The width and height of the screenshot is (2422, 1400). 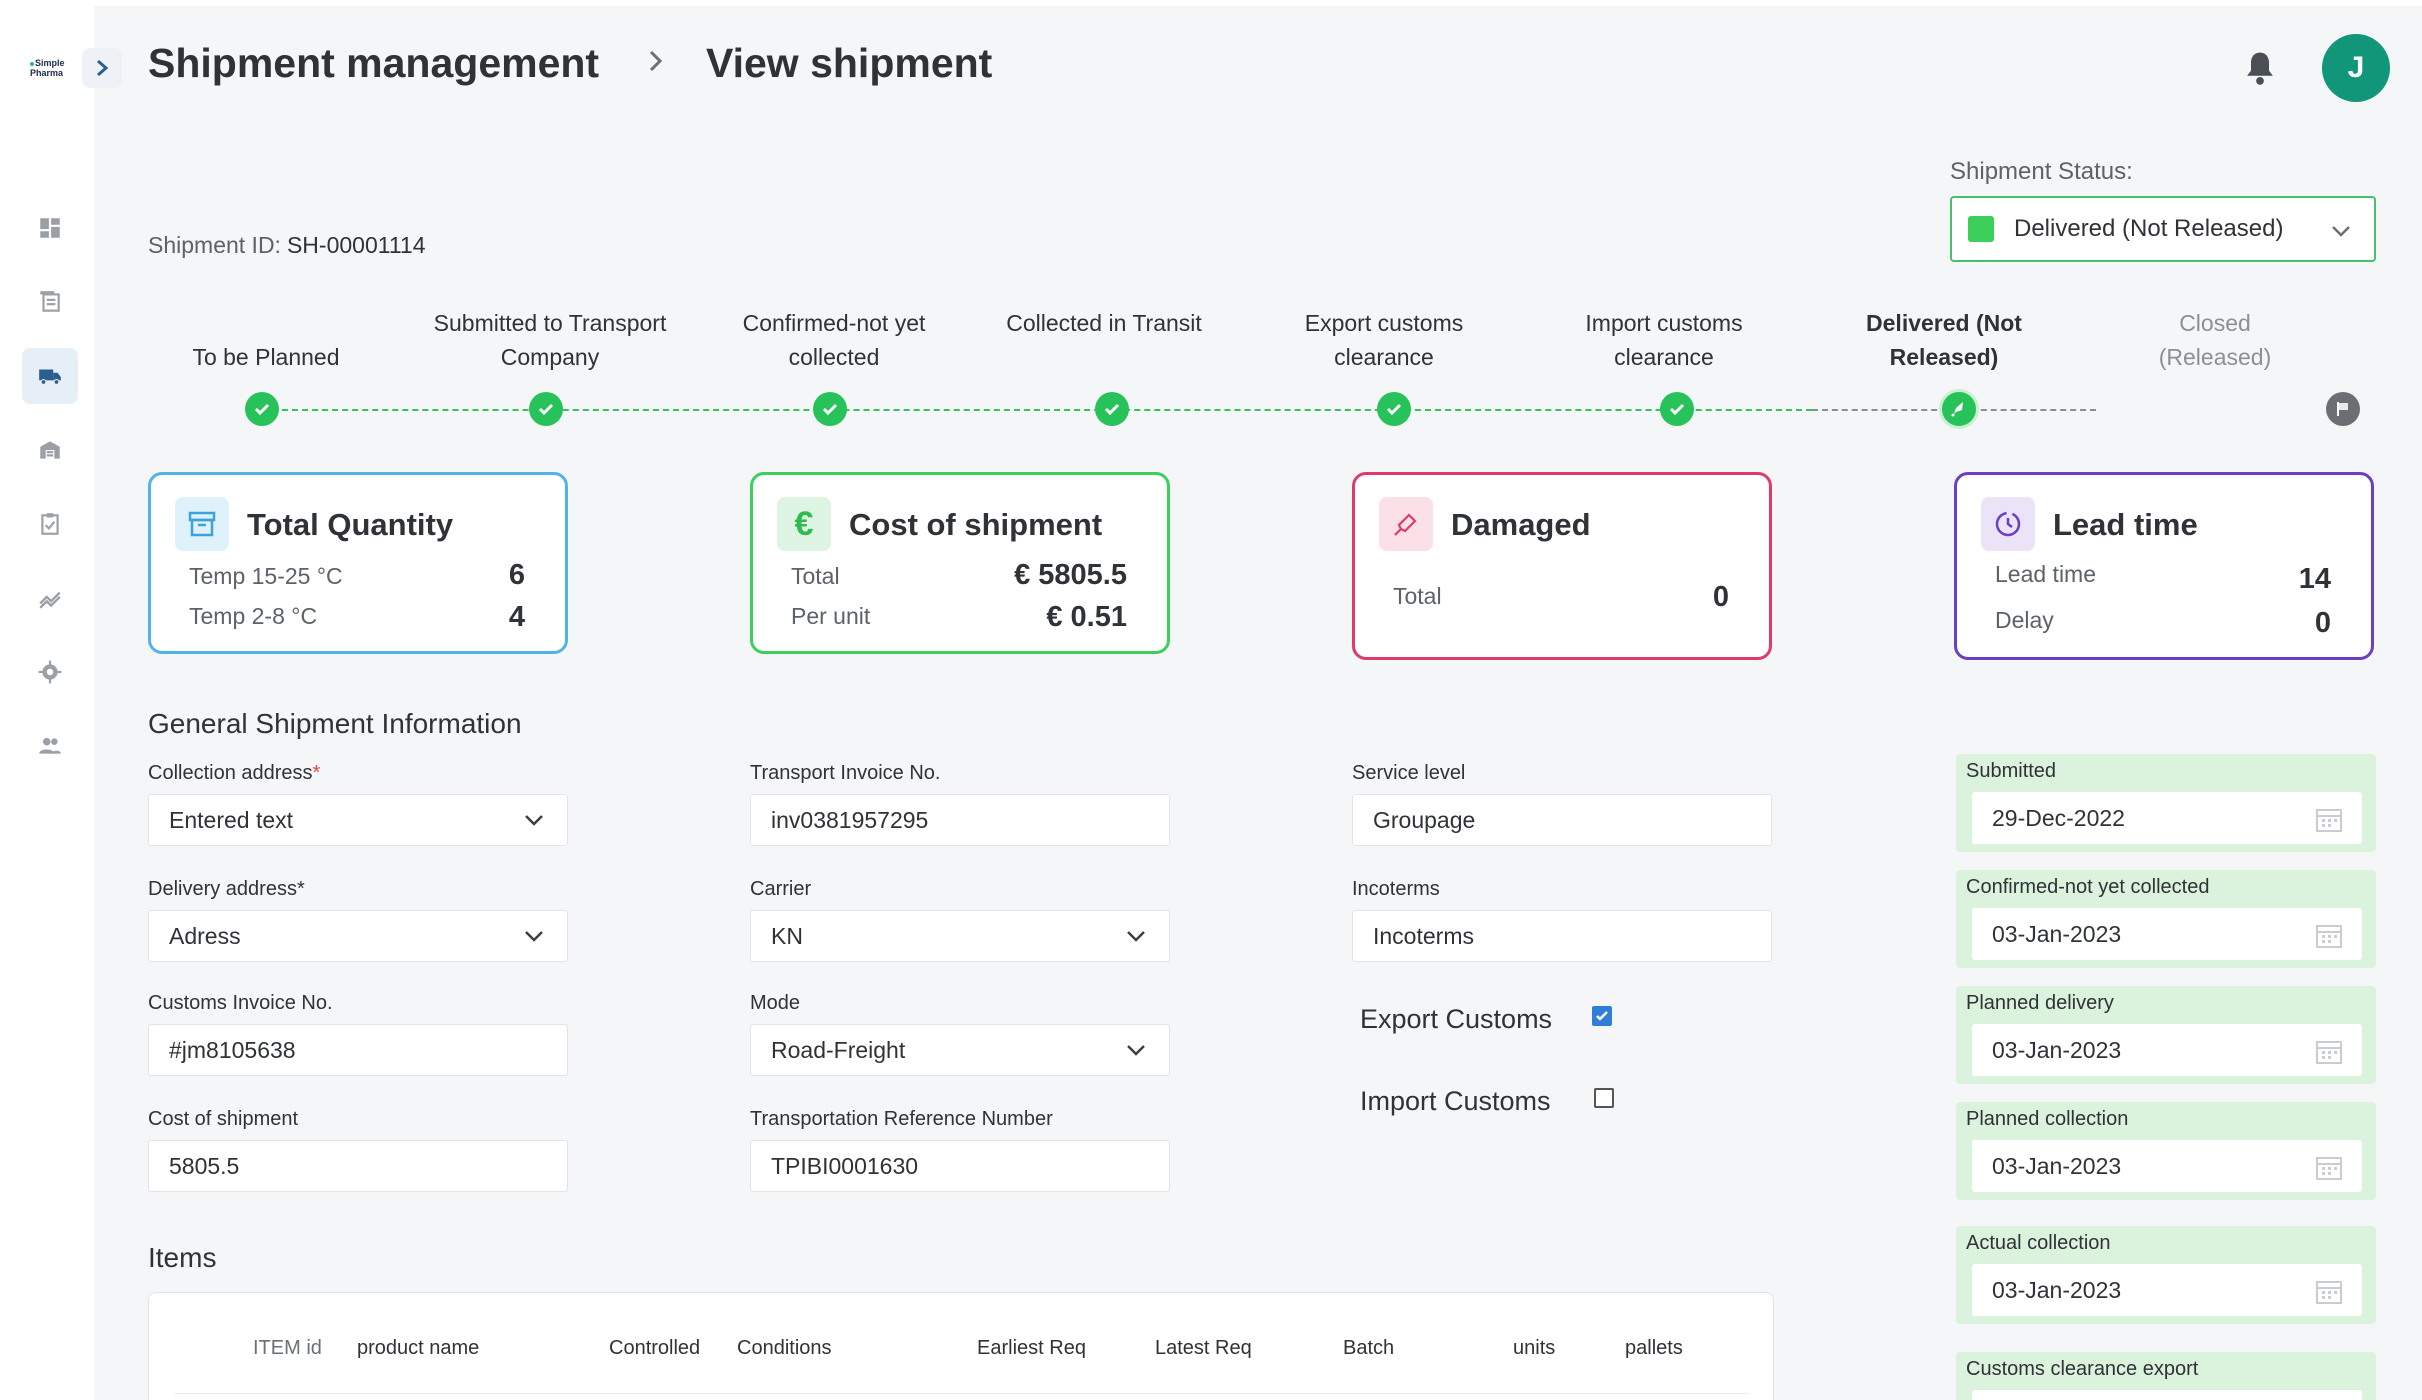 I want to click on card-row-value: € 0.51, so click(x=1086, y=617).